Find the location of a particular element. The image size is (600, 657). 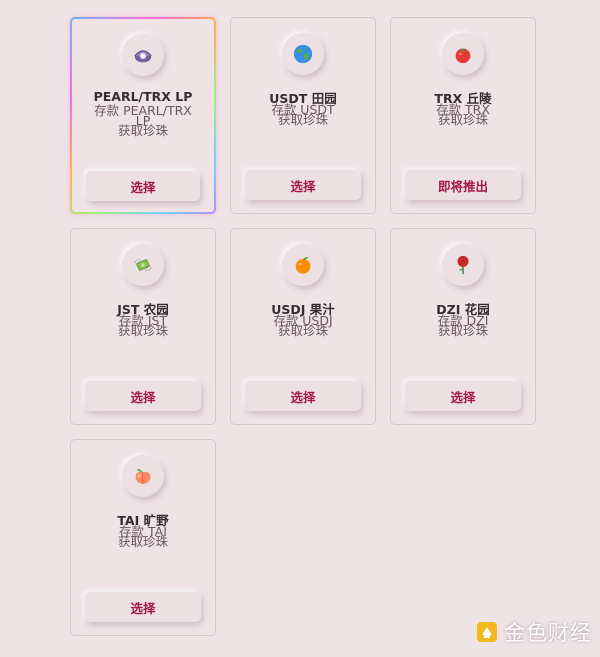

farm-description: 存款 USDT 获取珍珠 is located at coordinates (303, 114).